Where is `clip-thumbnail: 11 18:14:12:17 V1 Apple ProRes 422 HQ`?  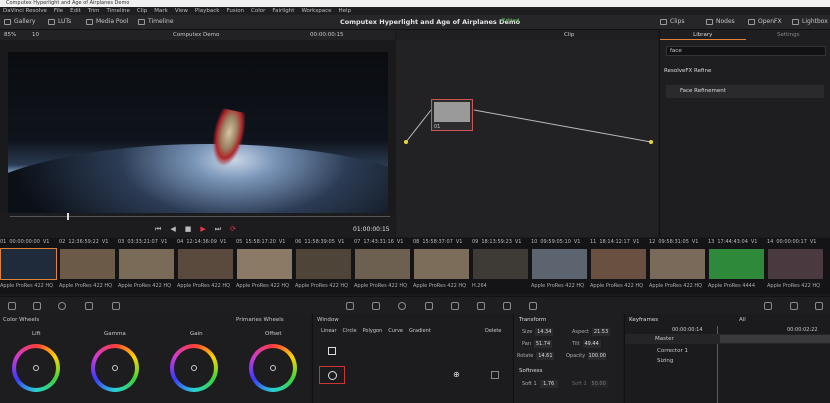
clip-thumbnail: 11 18:14:12:17 V1 Apple ProRes 422 HQ is located at coordinates (618, 266).